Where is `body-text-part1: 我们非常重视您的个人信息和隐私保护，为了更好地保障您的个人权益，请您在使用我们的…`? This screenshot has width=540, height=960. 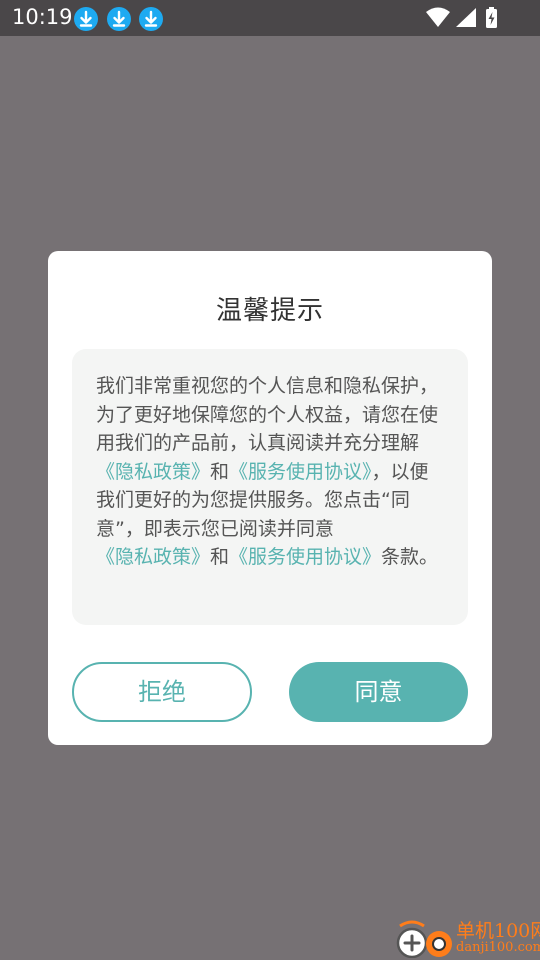
body-text-part1: 我们非常重视您的个人信息和隐私保护，为了更好地保障您的个人权益，请您在使用我们的… is located at coordinates (267, 414).